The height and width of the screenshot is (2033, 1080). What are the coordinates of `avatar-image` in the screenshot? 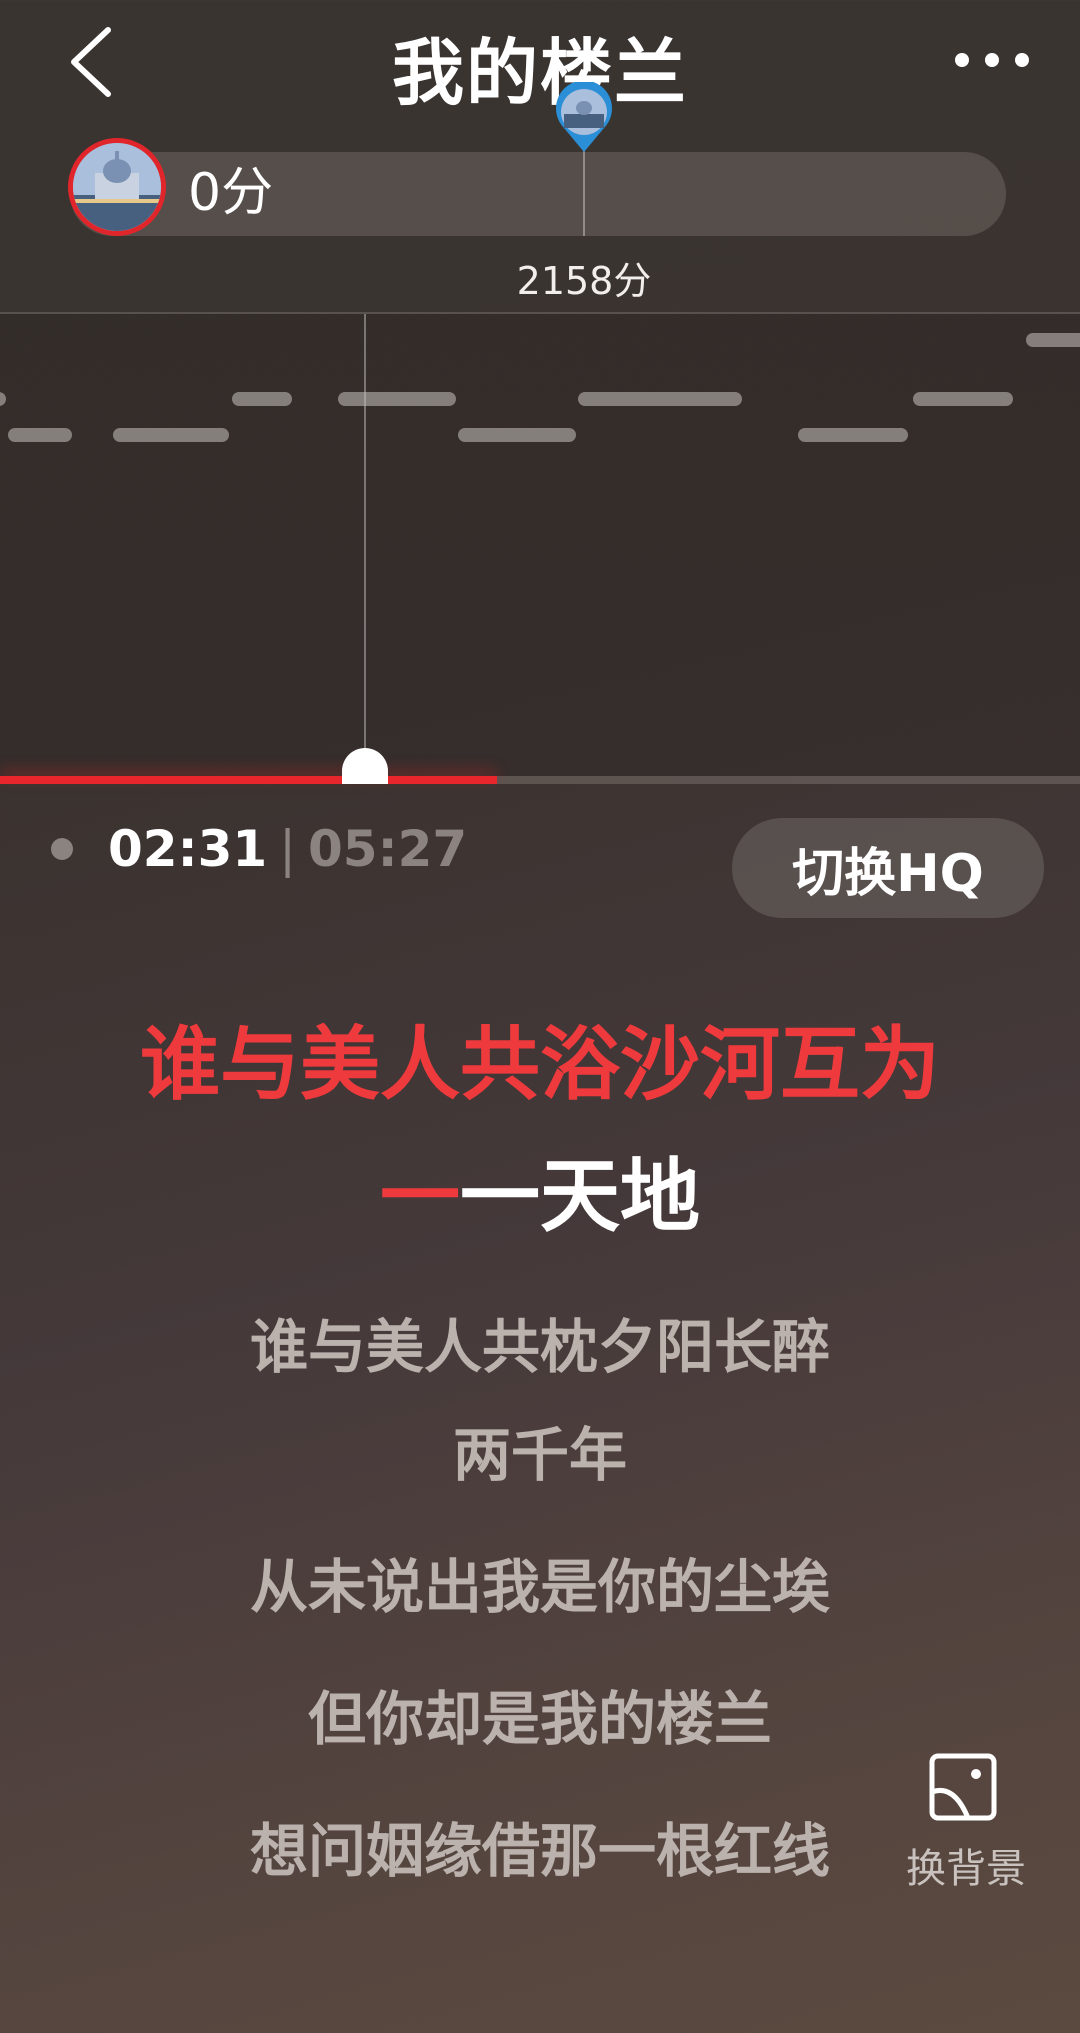 It's located at (117, 187).